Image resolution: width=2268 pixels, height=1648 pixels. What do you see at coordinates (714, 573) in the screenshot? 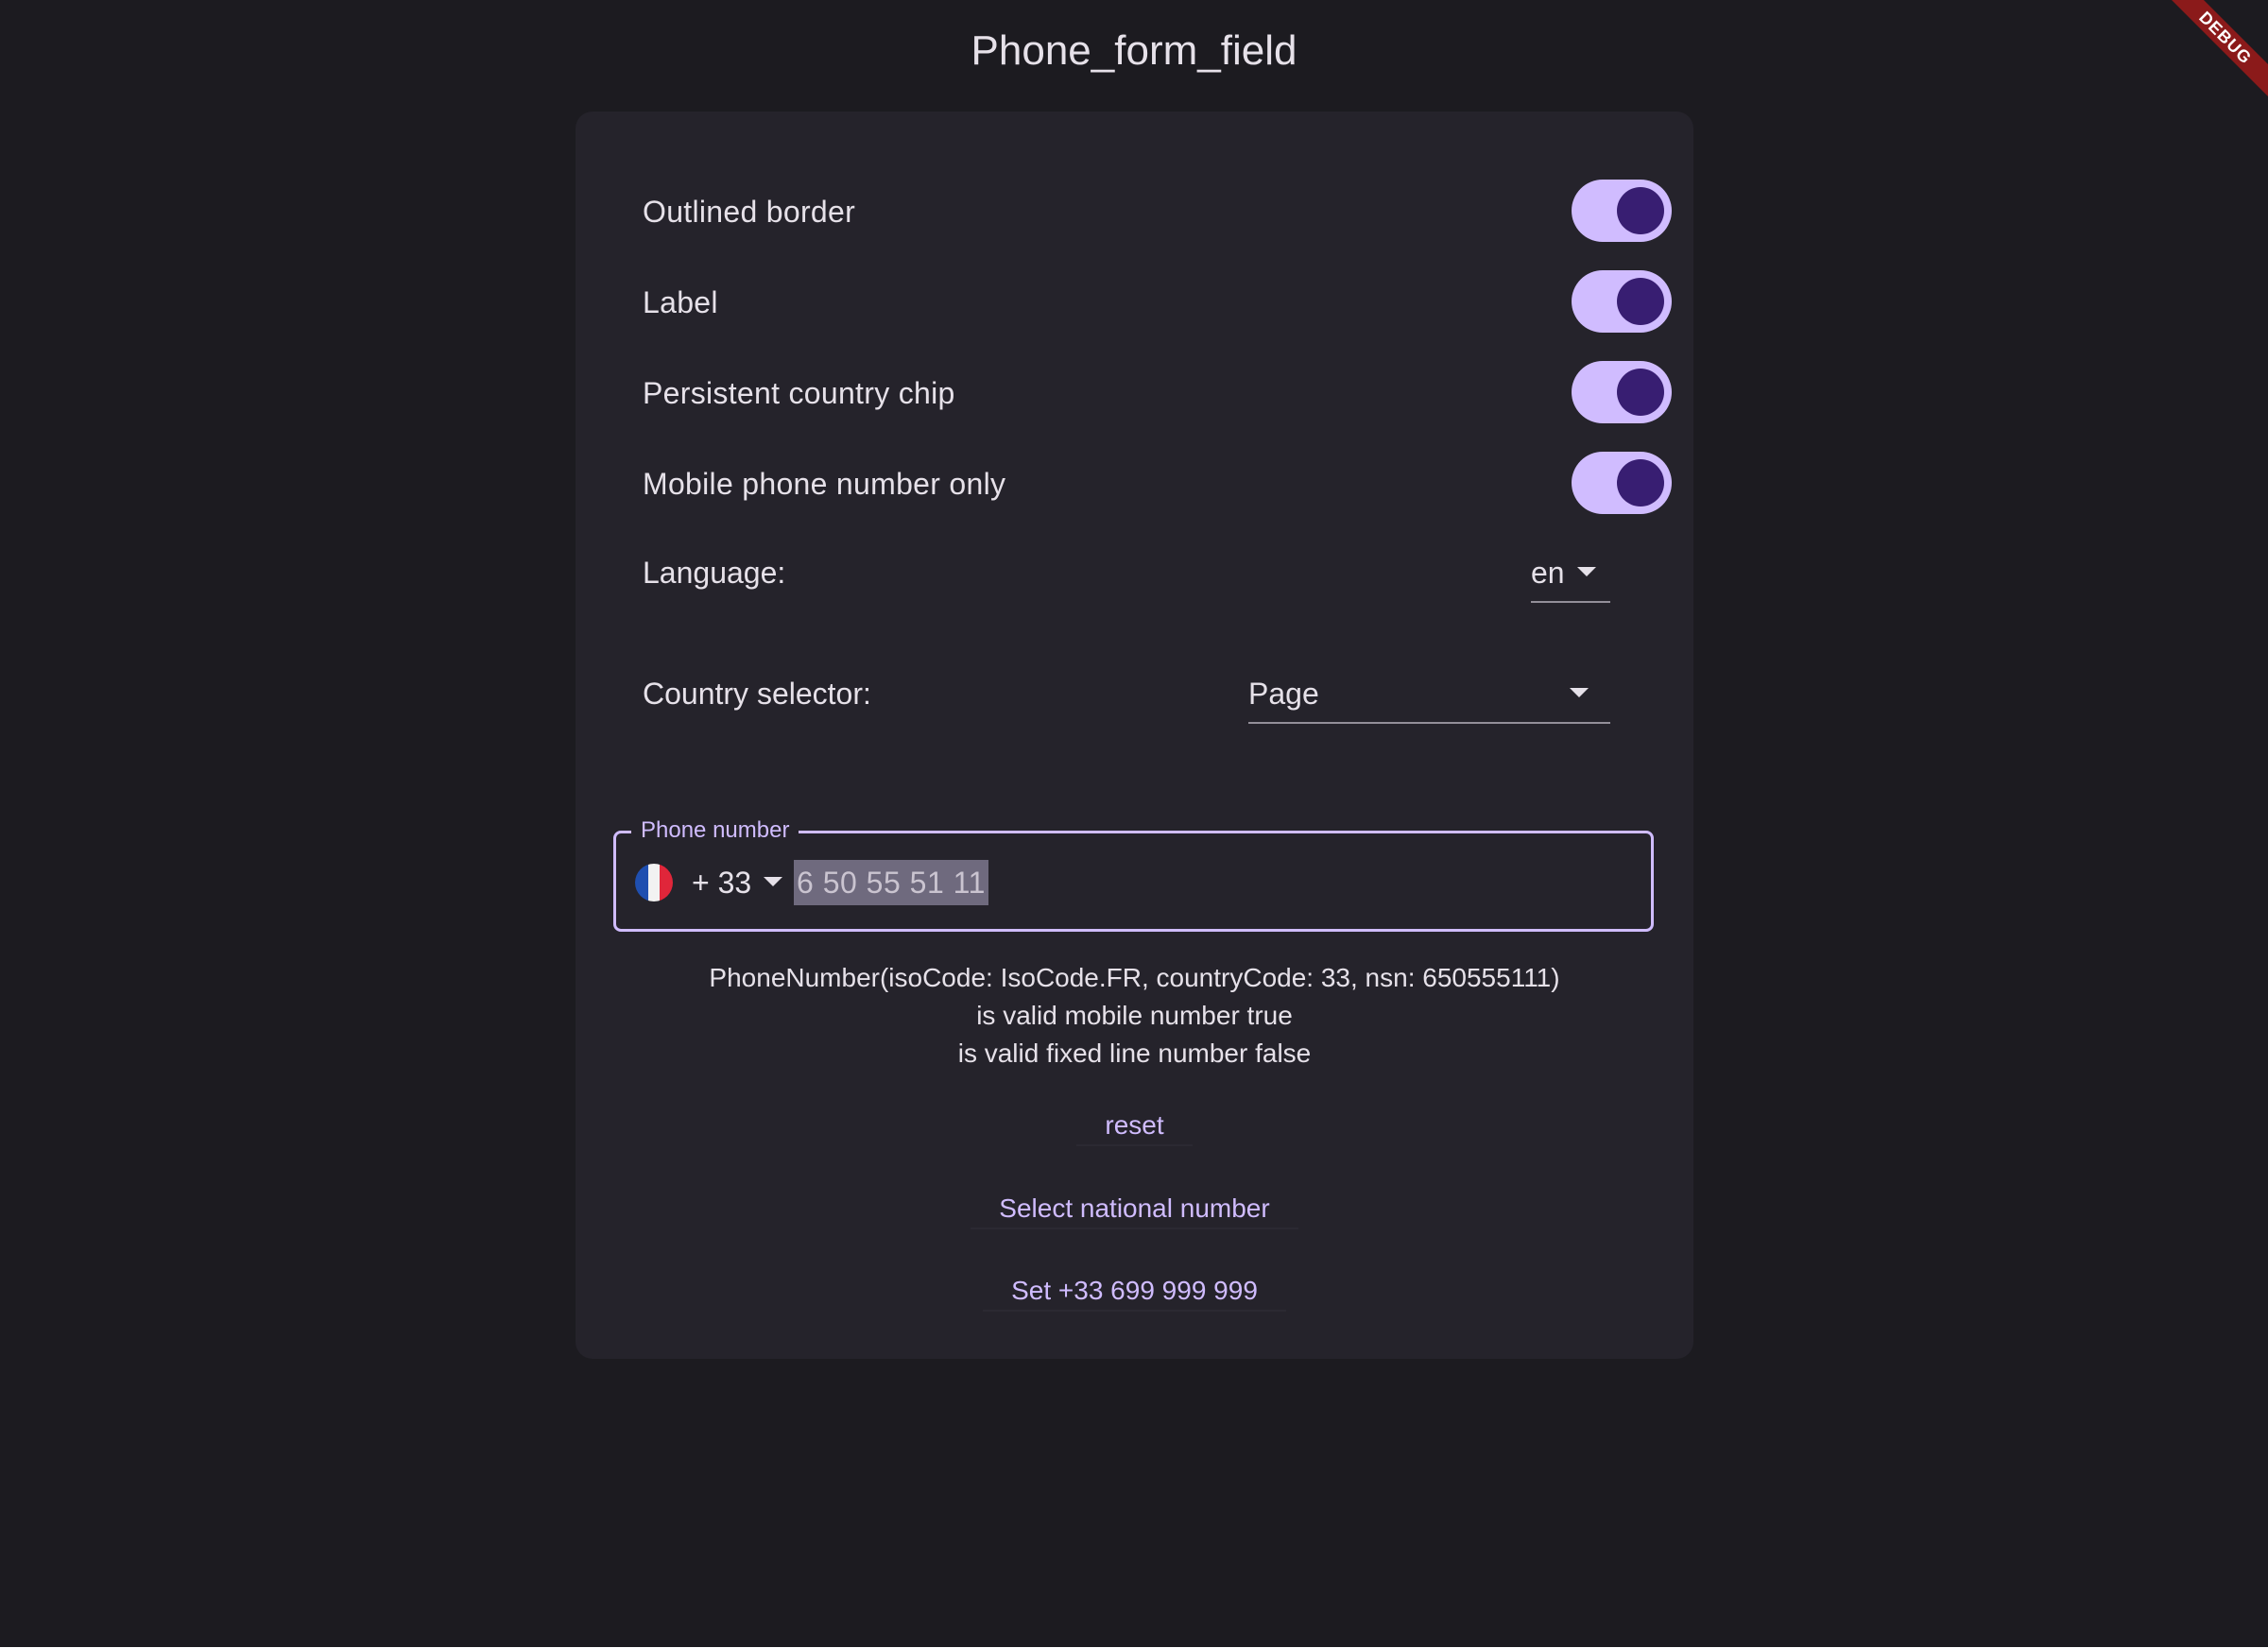
I see `language-label: Language:` at bounding box center [714, 573].